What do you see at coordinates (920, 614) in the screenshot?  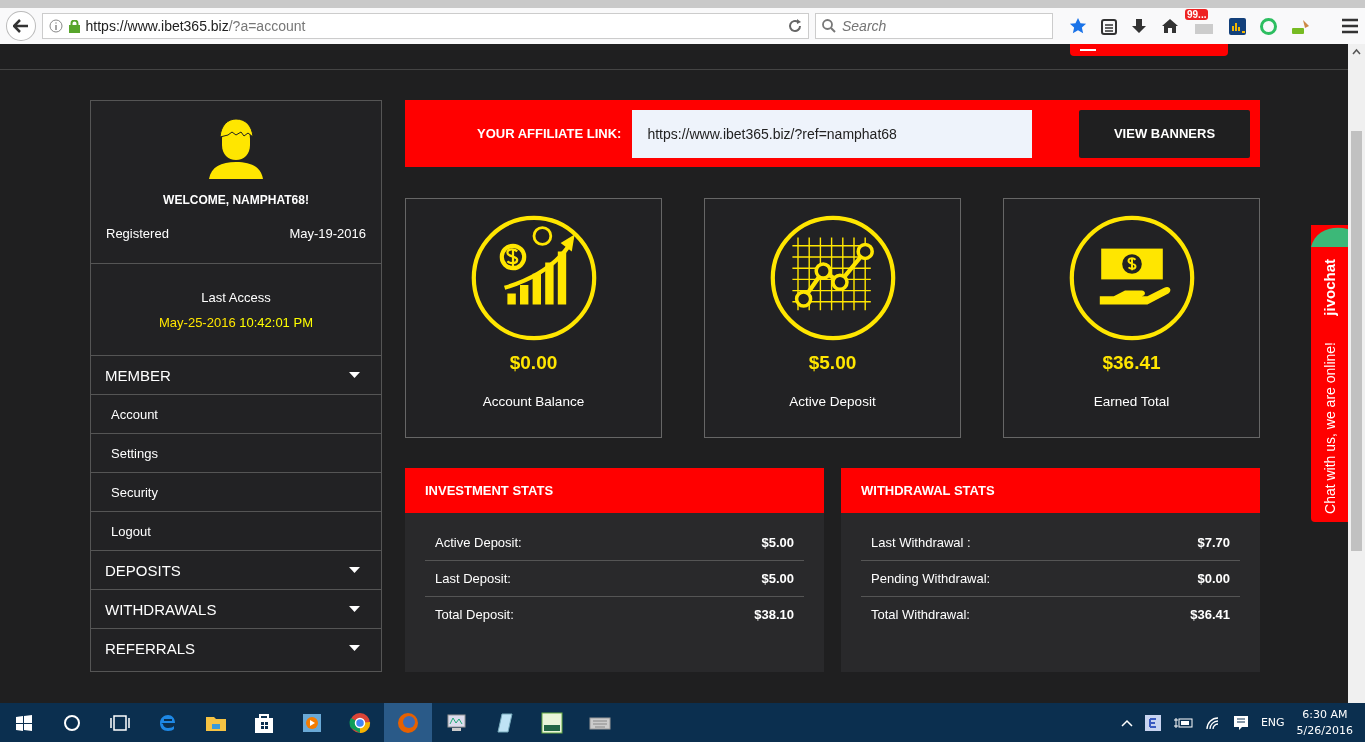 I see `stat-label: Total Withdrawal:` at bounding box center [920, 614].